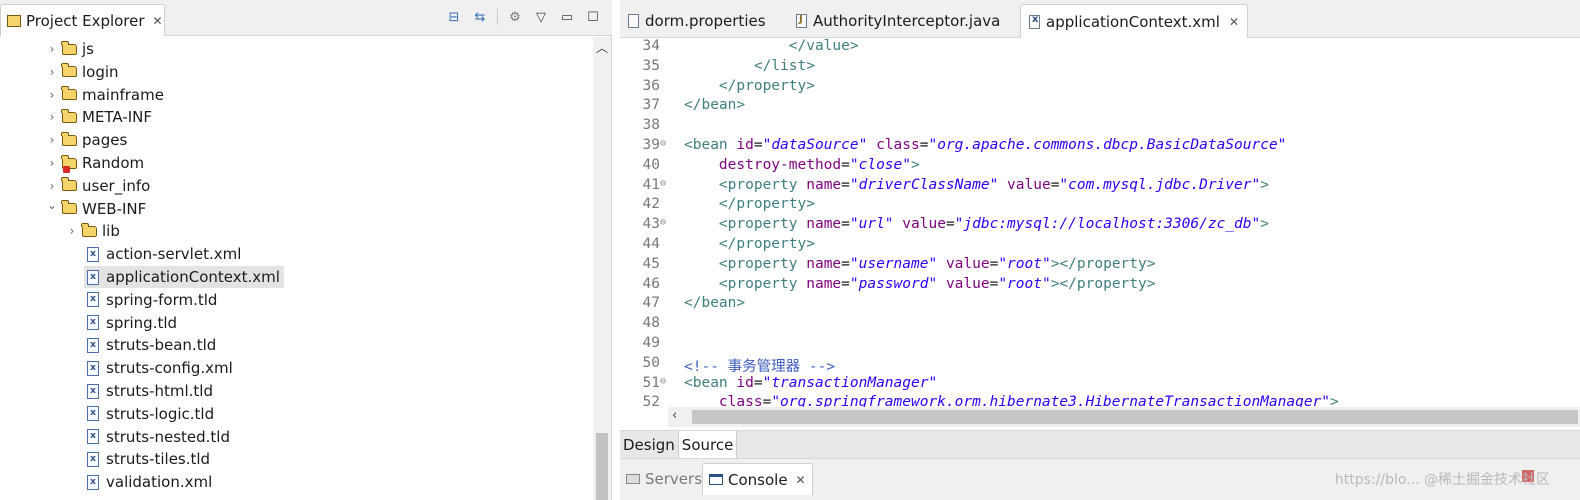 The image size is (1580, 500). I want to click on chevron-down-icon: ▽, so click(541, 17).